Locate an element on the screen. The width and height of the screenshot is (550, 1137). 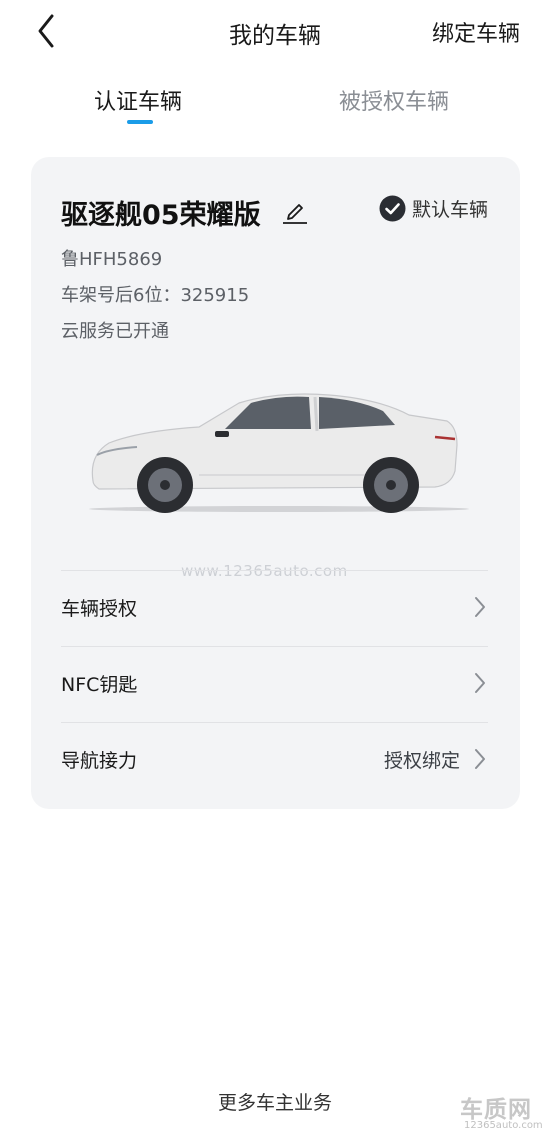
watermark-logo: 车质网 12365auto.com is located at coordinates (503, 1112).